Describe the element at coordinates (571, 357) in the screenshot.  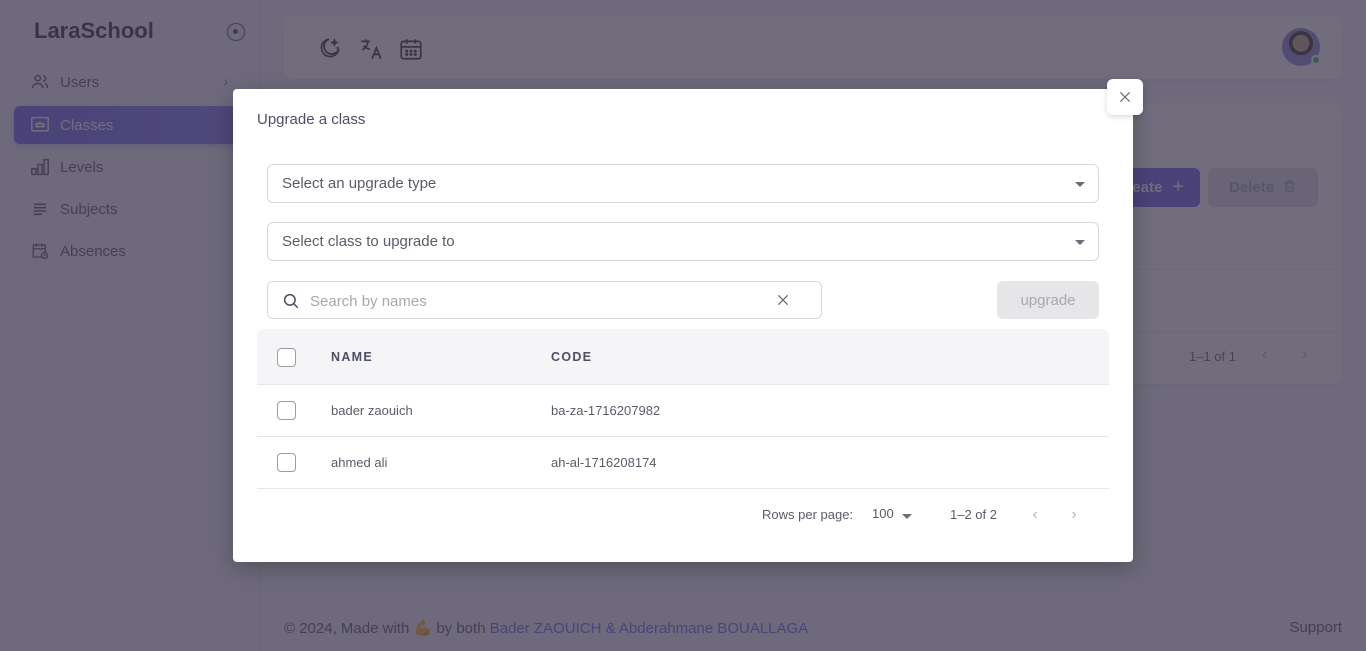
I see `column-header-code: CODE` at that location.